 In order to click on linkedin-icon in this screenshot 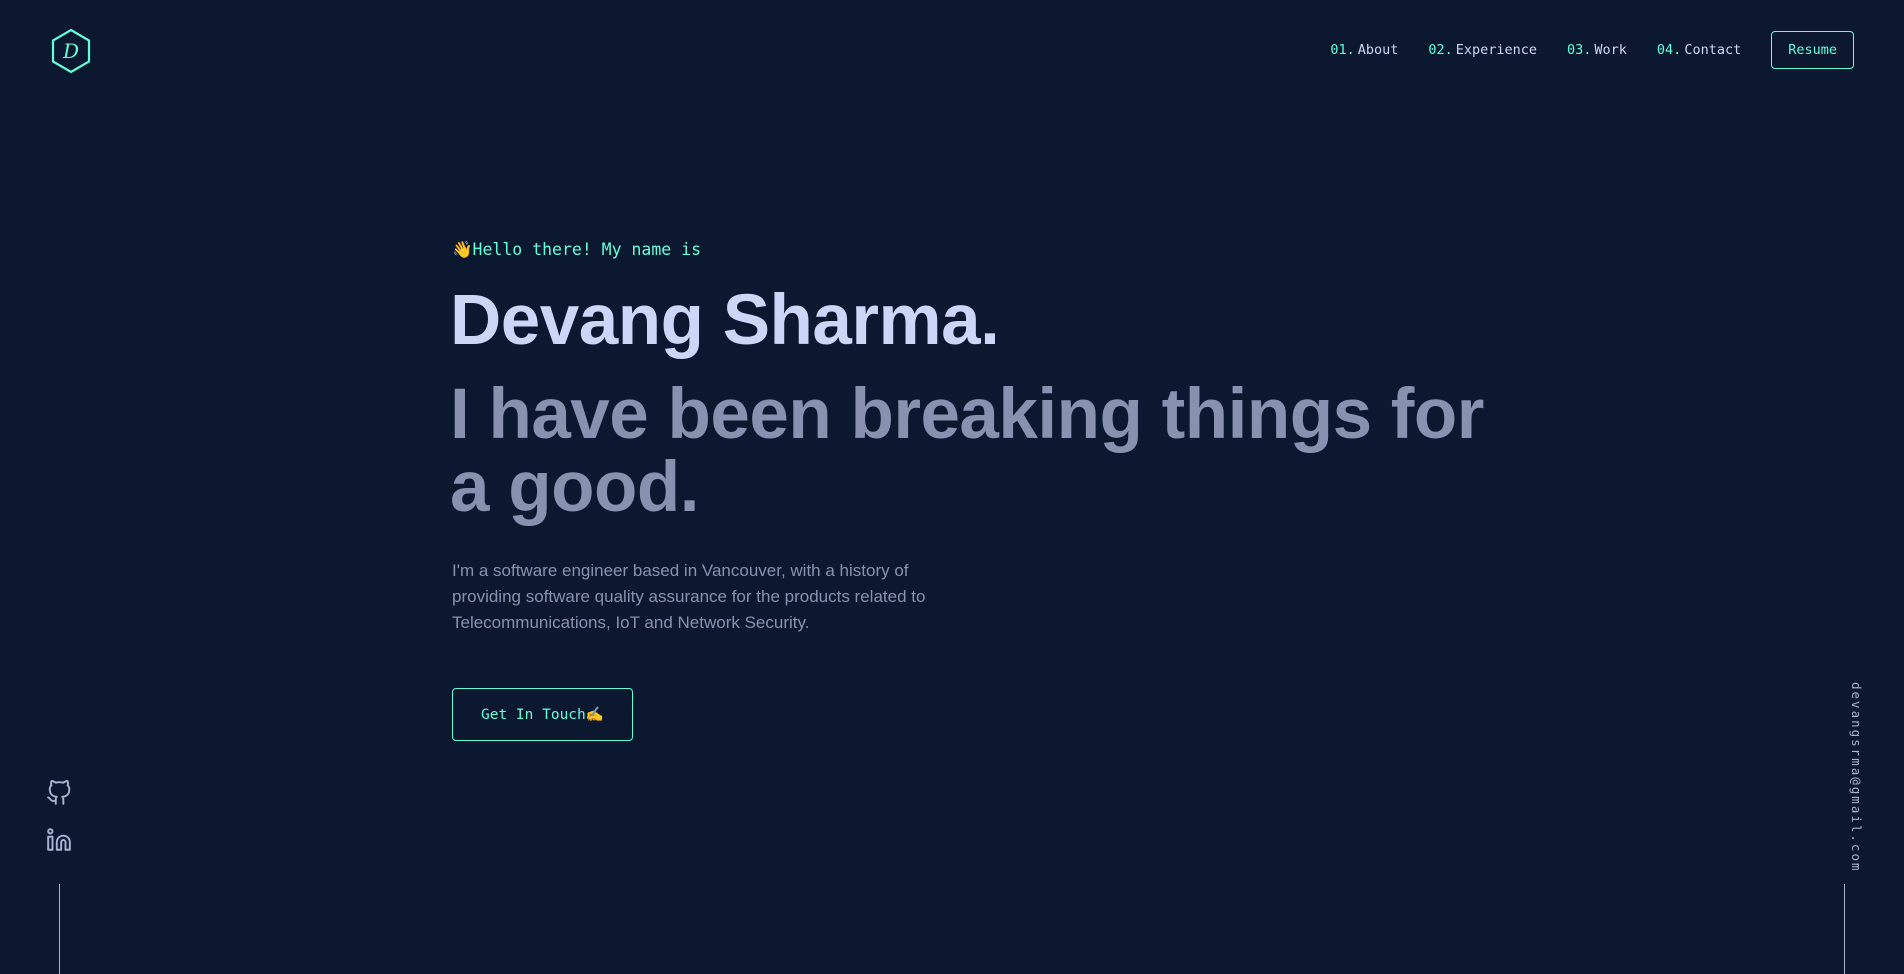, I will do `click(59, 840)`.